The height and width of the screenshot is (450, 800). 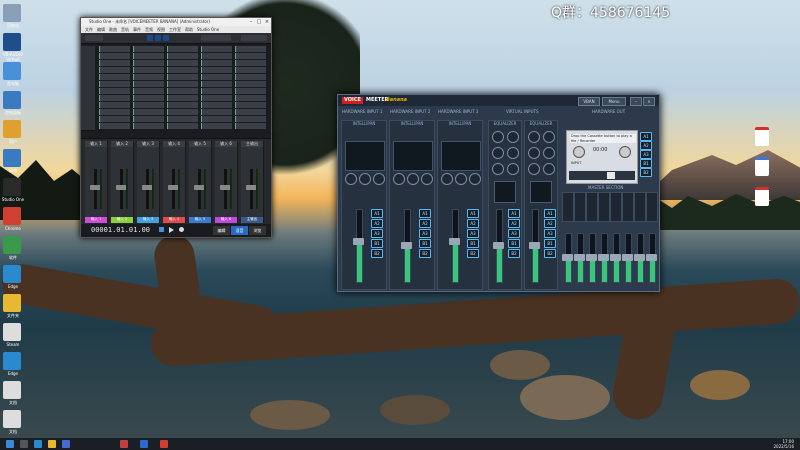 I want to click on play-button, so click(x=611, y=175).